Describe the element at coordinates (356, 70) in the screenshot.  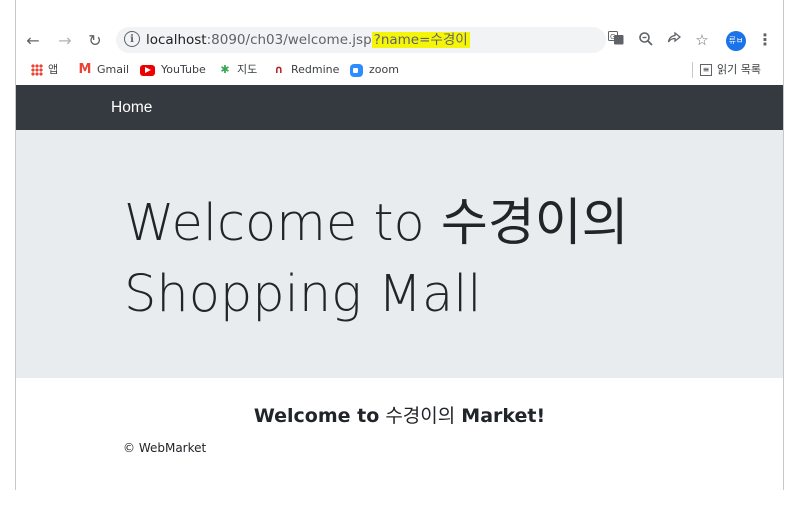
I see `zoom-icon` at that location.